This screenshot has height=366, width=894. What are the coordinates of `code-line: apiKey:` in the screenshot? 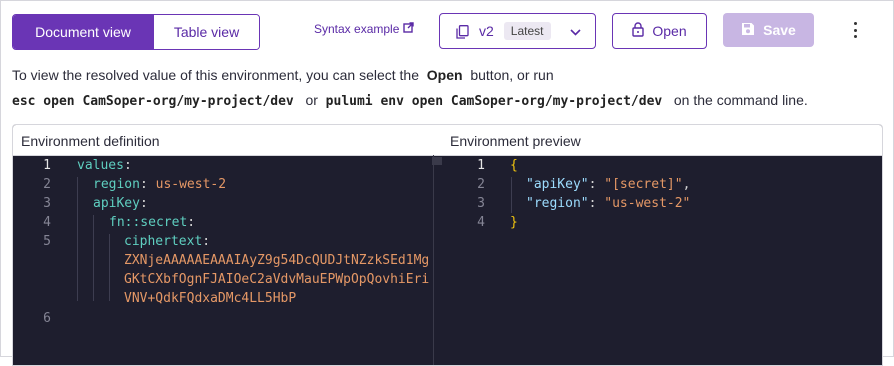 It's located at (120, 203).